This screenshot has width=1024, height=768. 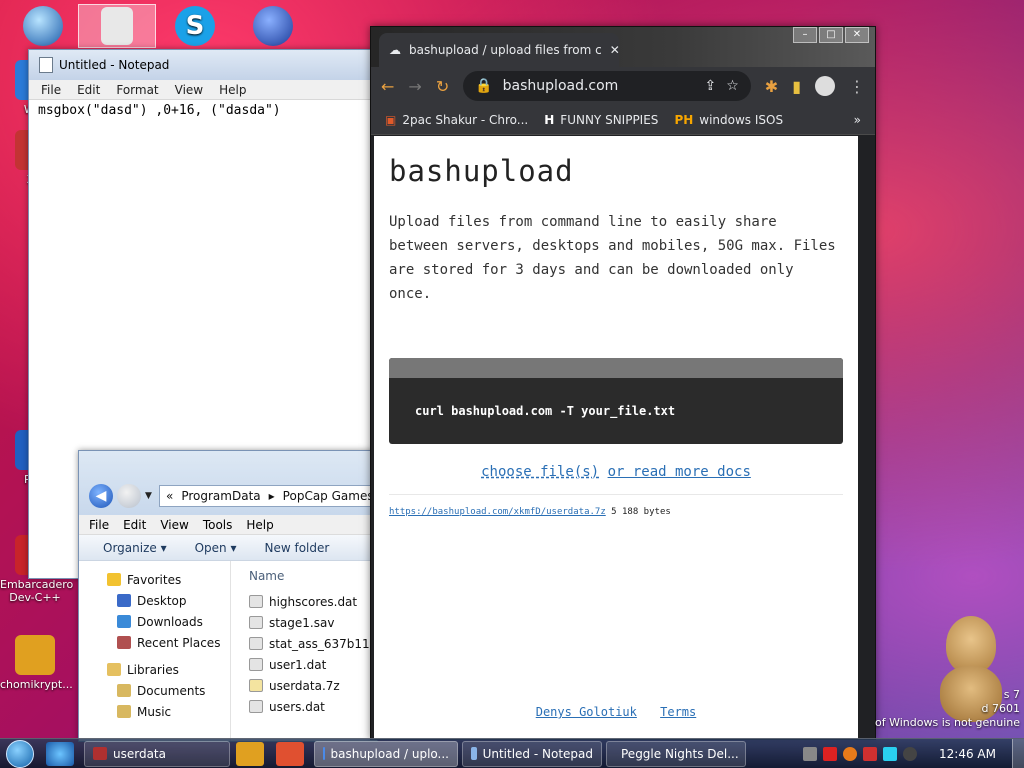 I want to click on notepad-menu-help: Help, so click(x=232, y=90).